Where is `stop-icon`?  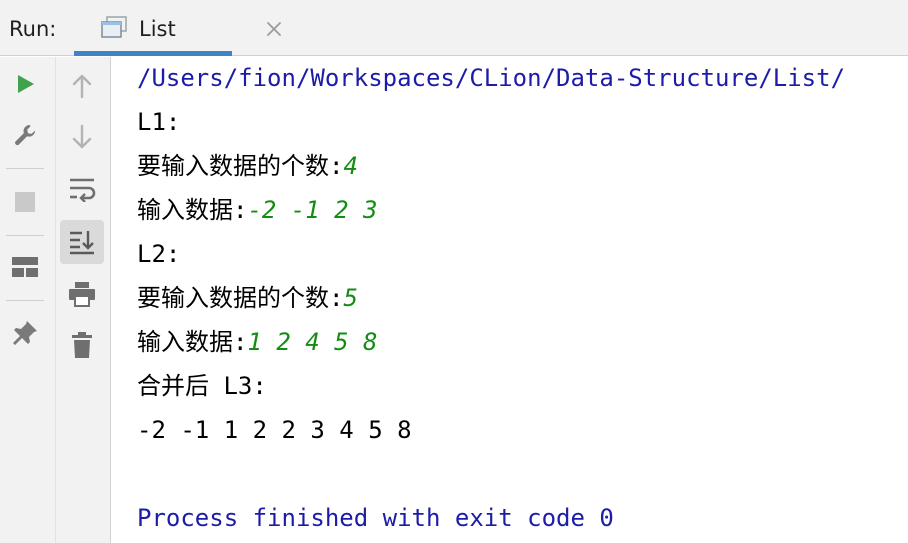 stop-icon is located at coordinates (25, 202).